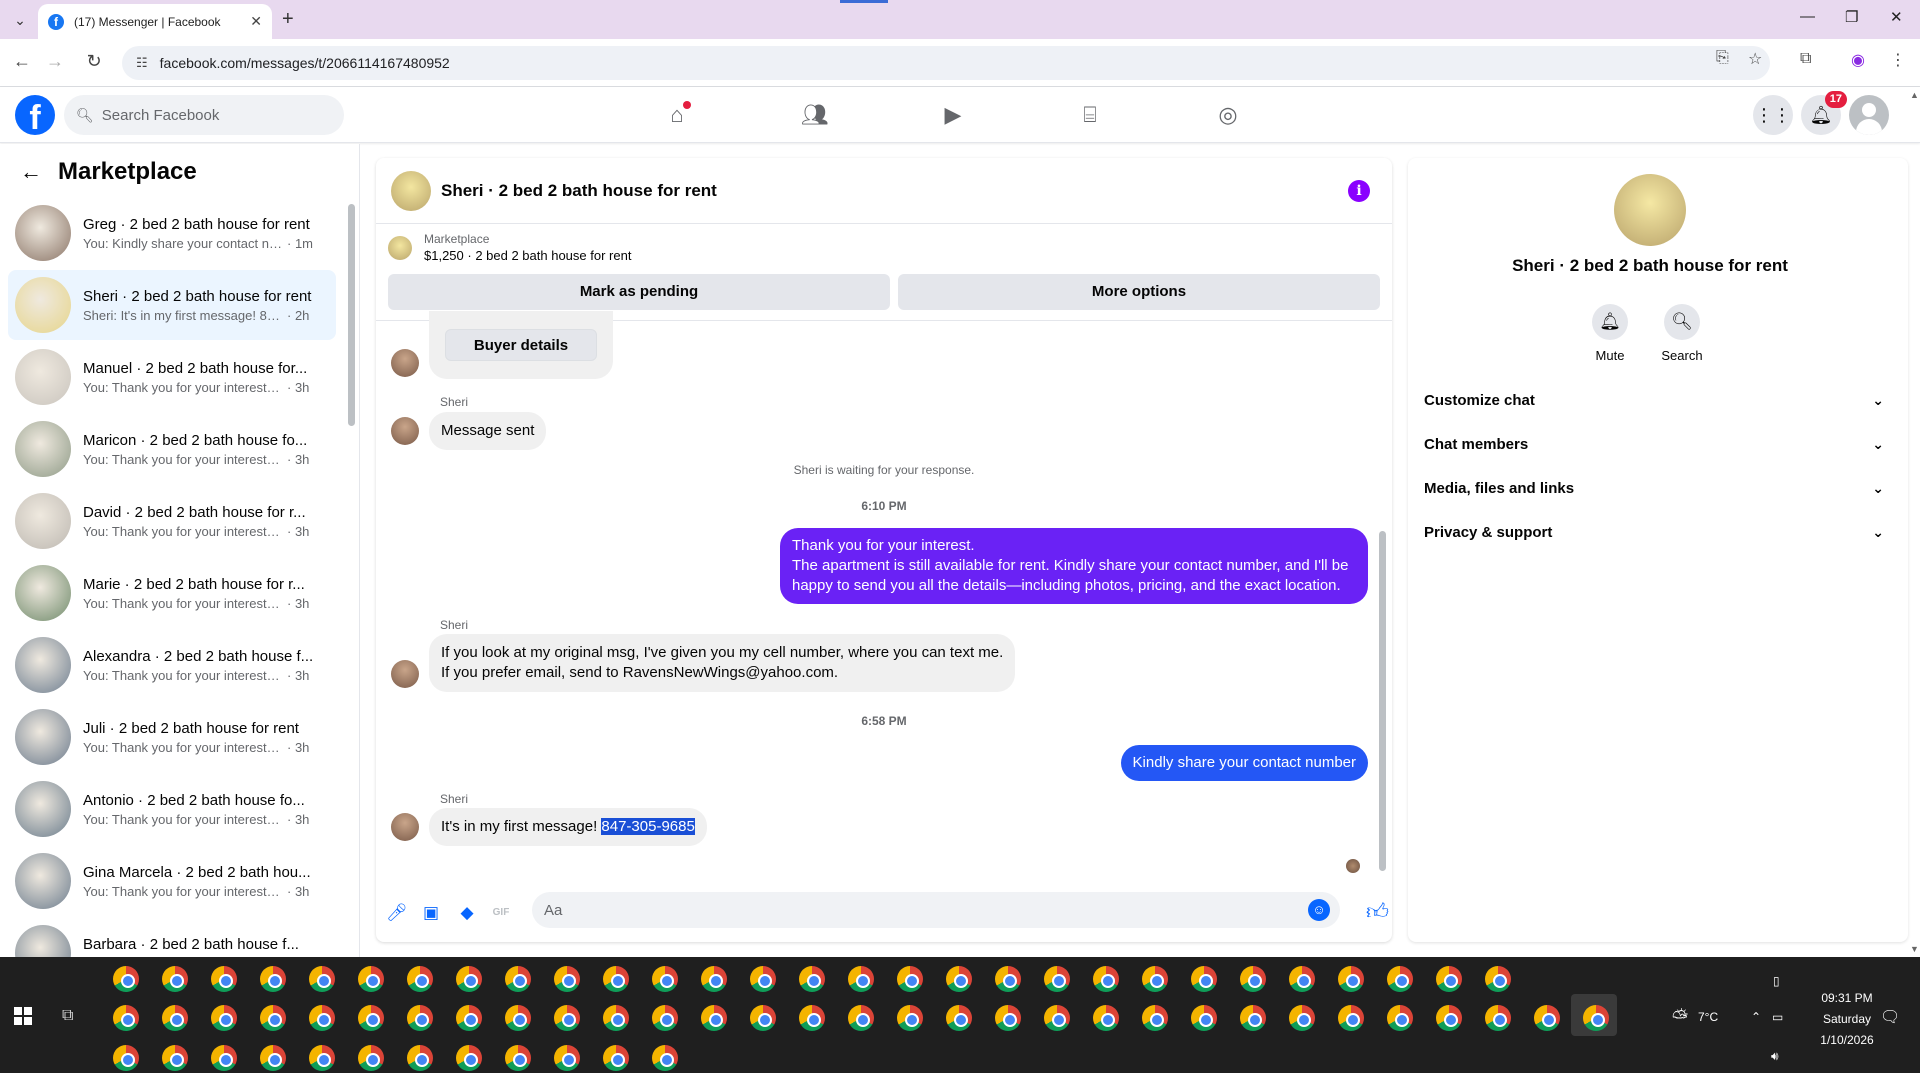 The width and height of the screenshot is (1920, 1073). What do you see at coordinates (1650, 210) in the screenshot?
I see `listing-photo` at bounding box center [1650, 210].